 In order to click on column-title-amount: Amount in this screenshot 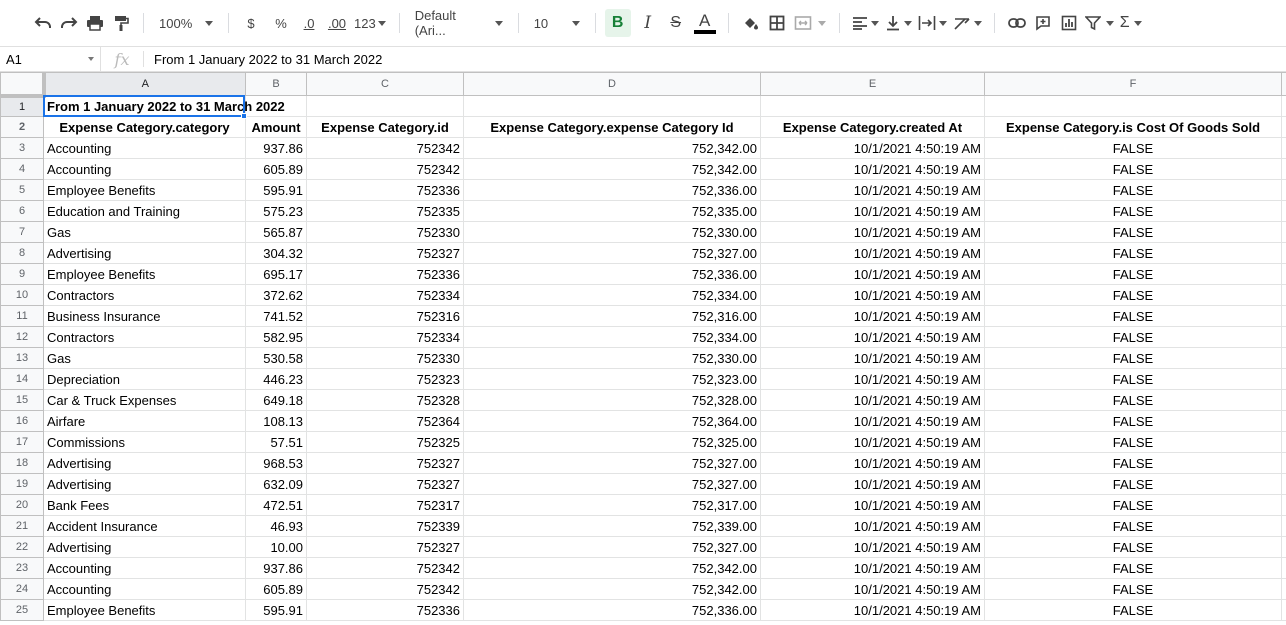, I will do `click(276, 127)`.